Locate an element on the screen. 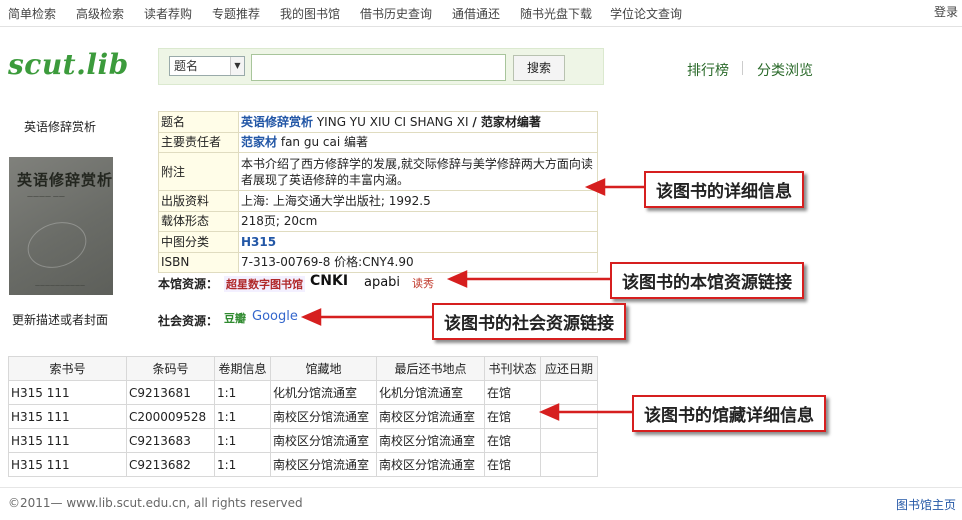 Image resolution: width=962 pixels, height=520 pixels. footer-divider is located at coordinates (481, 487).